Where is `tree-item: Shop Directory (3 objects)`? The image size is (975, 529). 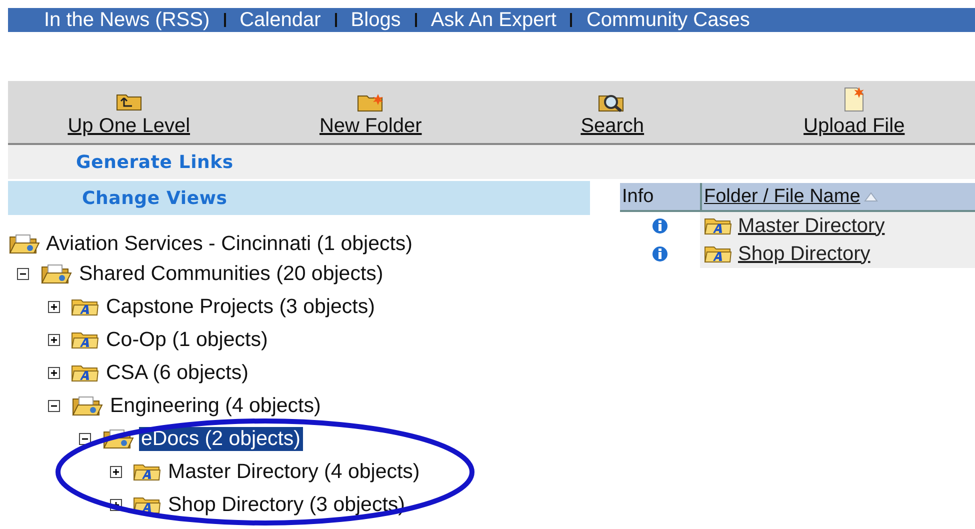 tree-item: Shop Directory (3 objects) is located at coordinates (286, 504).